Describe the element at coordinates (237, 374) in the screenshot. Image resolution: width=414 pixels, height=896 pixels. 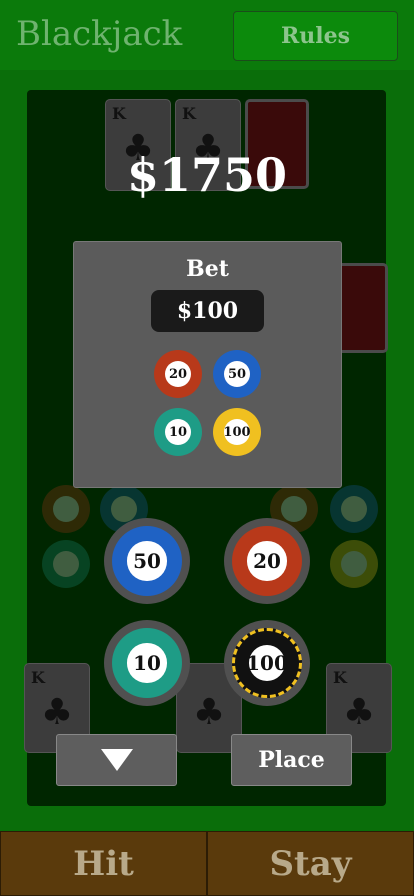
I see `chip-50: 50` at that location.